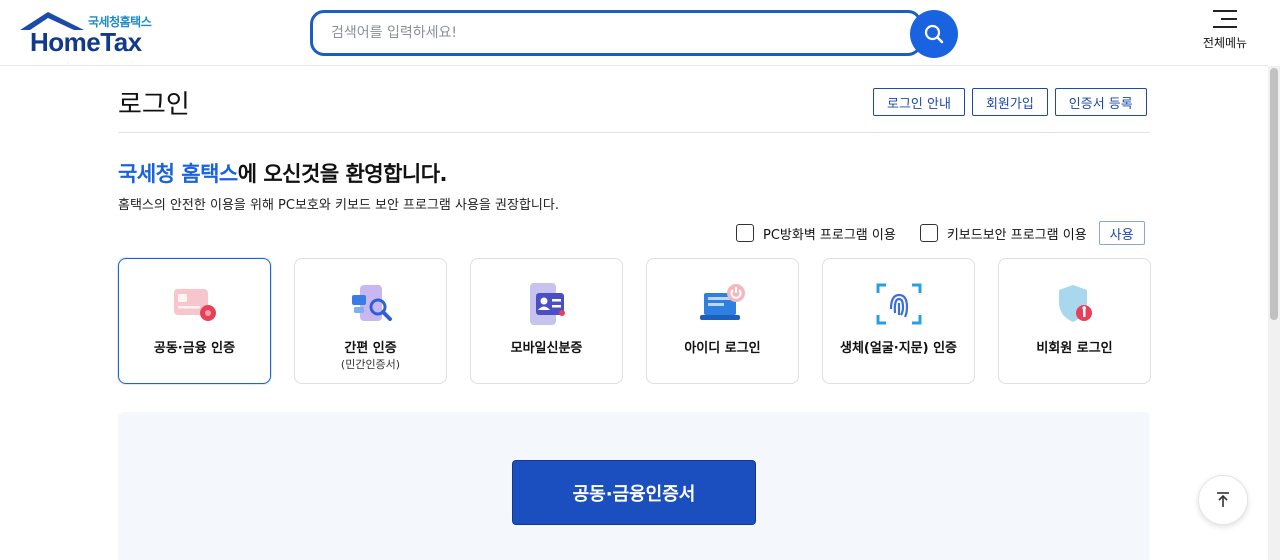 Image resolution: width=1280 pixels, height=560 pixels. I want to click on mobile-id-icon, so click(547, 304).